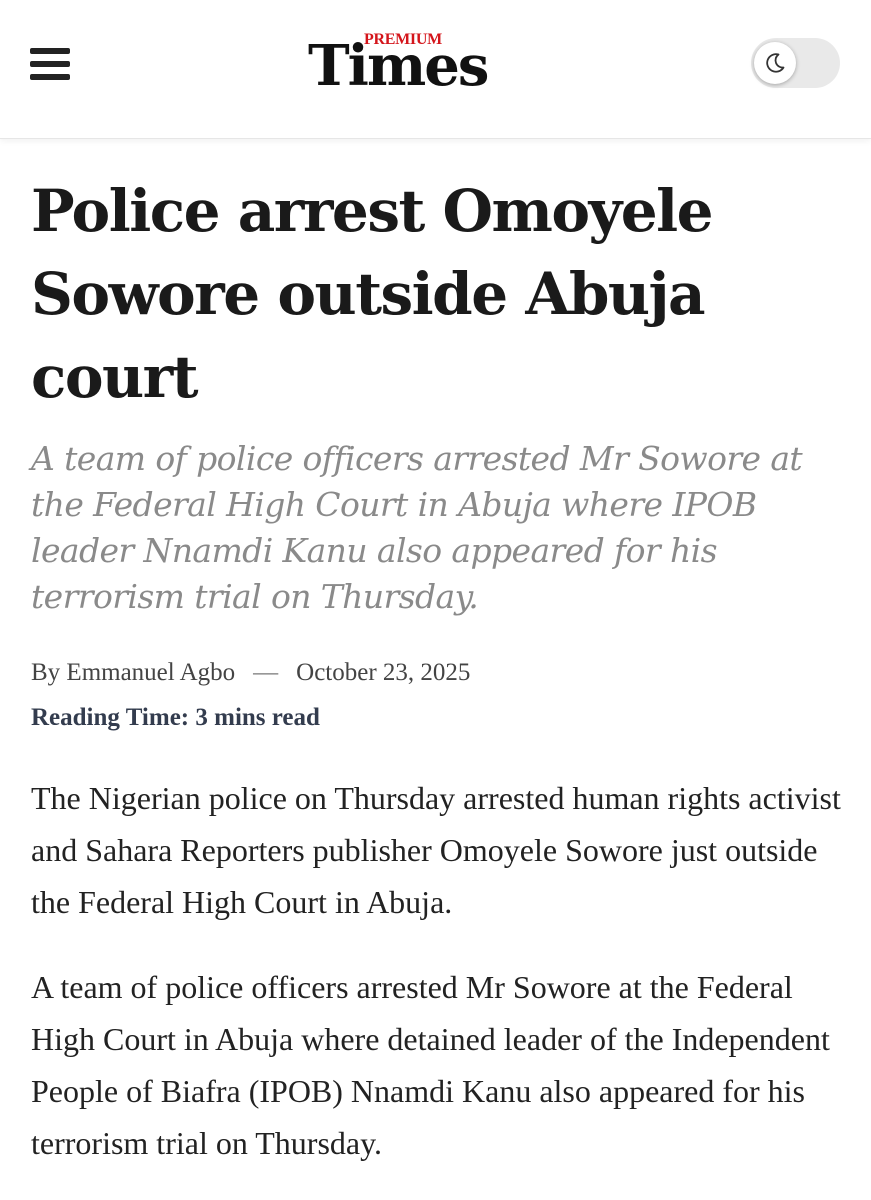 This screenshot has height=1200, width=871. I want to click on toggle-knob, so click(775, 63).